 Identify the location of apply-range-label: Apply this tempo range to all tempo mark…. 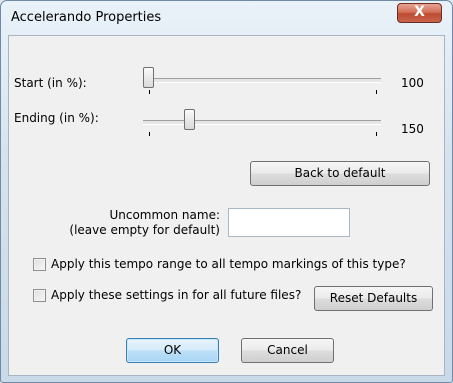
(228, 264).